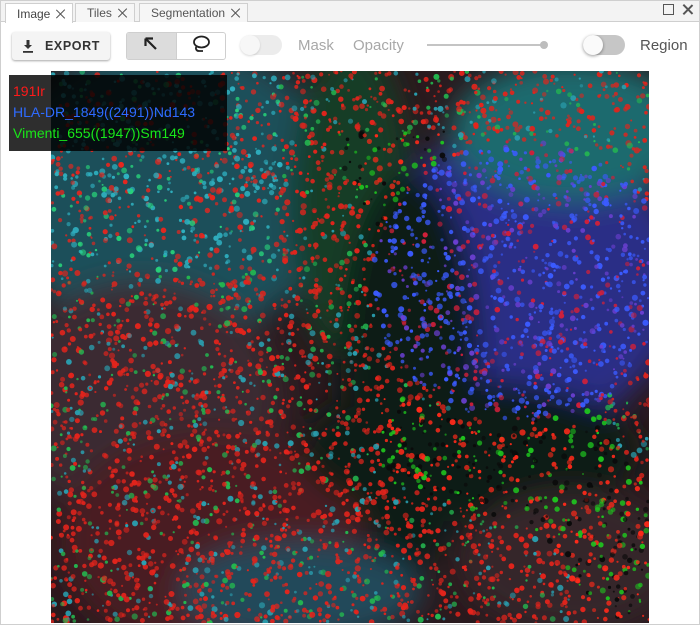 The width and height of the screenshot is (700, 625). Describe the element at coordinates (668, 9) in the screenshot. I see `maximize-icon` at that location.